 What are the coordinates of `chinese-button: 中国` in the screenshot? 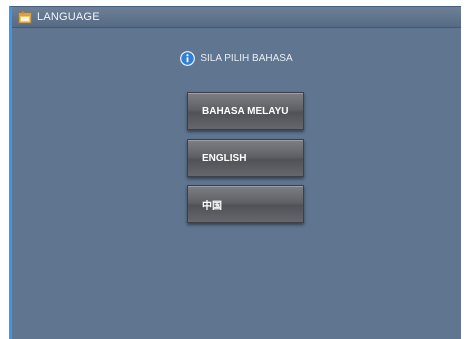 It's located at (245, 204).